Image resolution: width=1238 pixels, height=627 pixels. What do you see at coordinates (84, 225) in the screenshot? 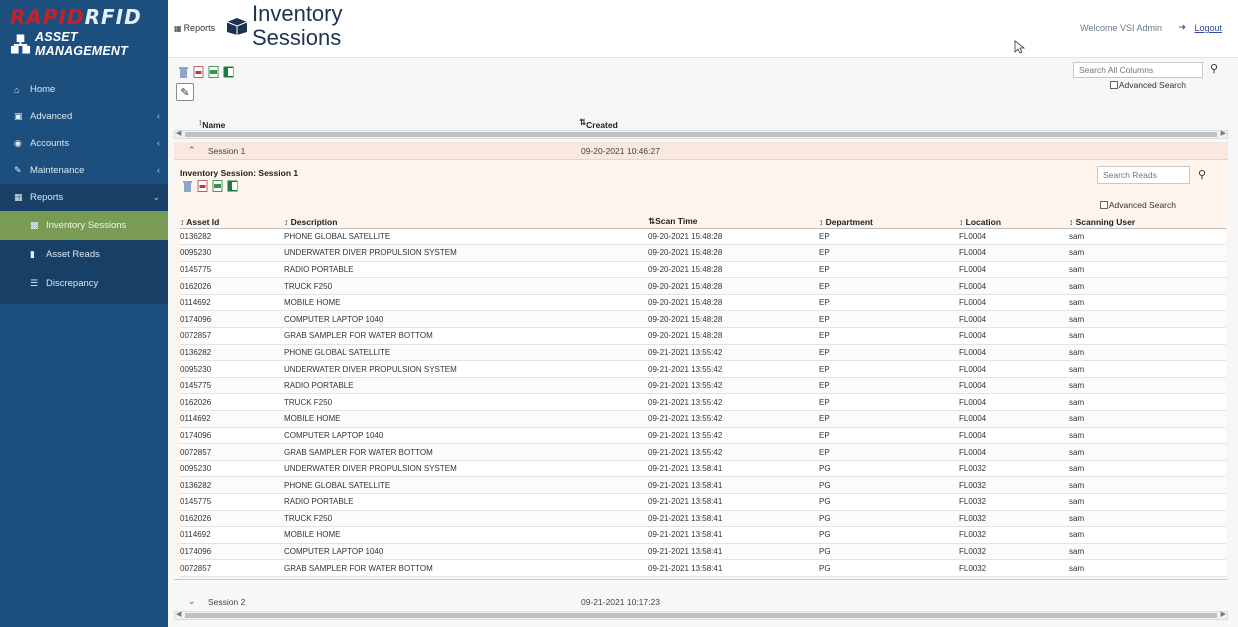
I see `sidebar-item-inventory-sessions: ▩ Inventory Sessions` at bounding box center [84, 225].